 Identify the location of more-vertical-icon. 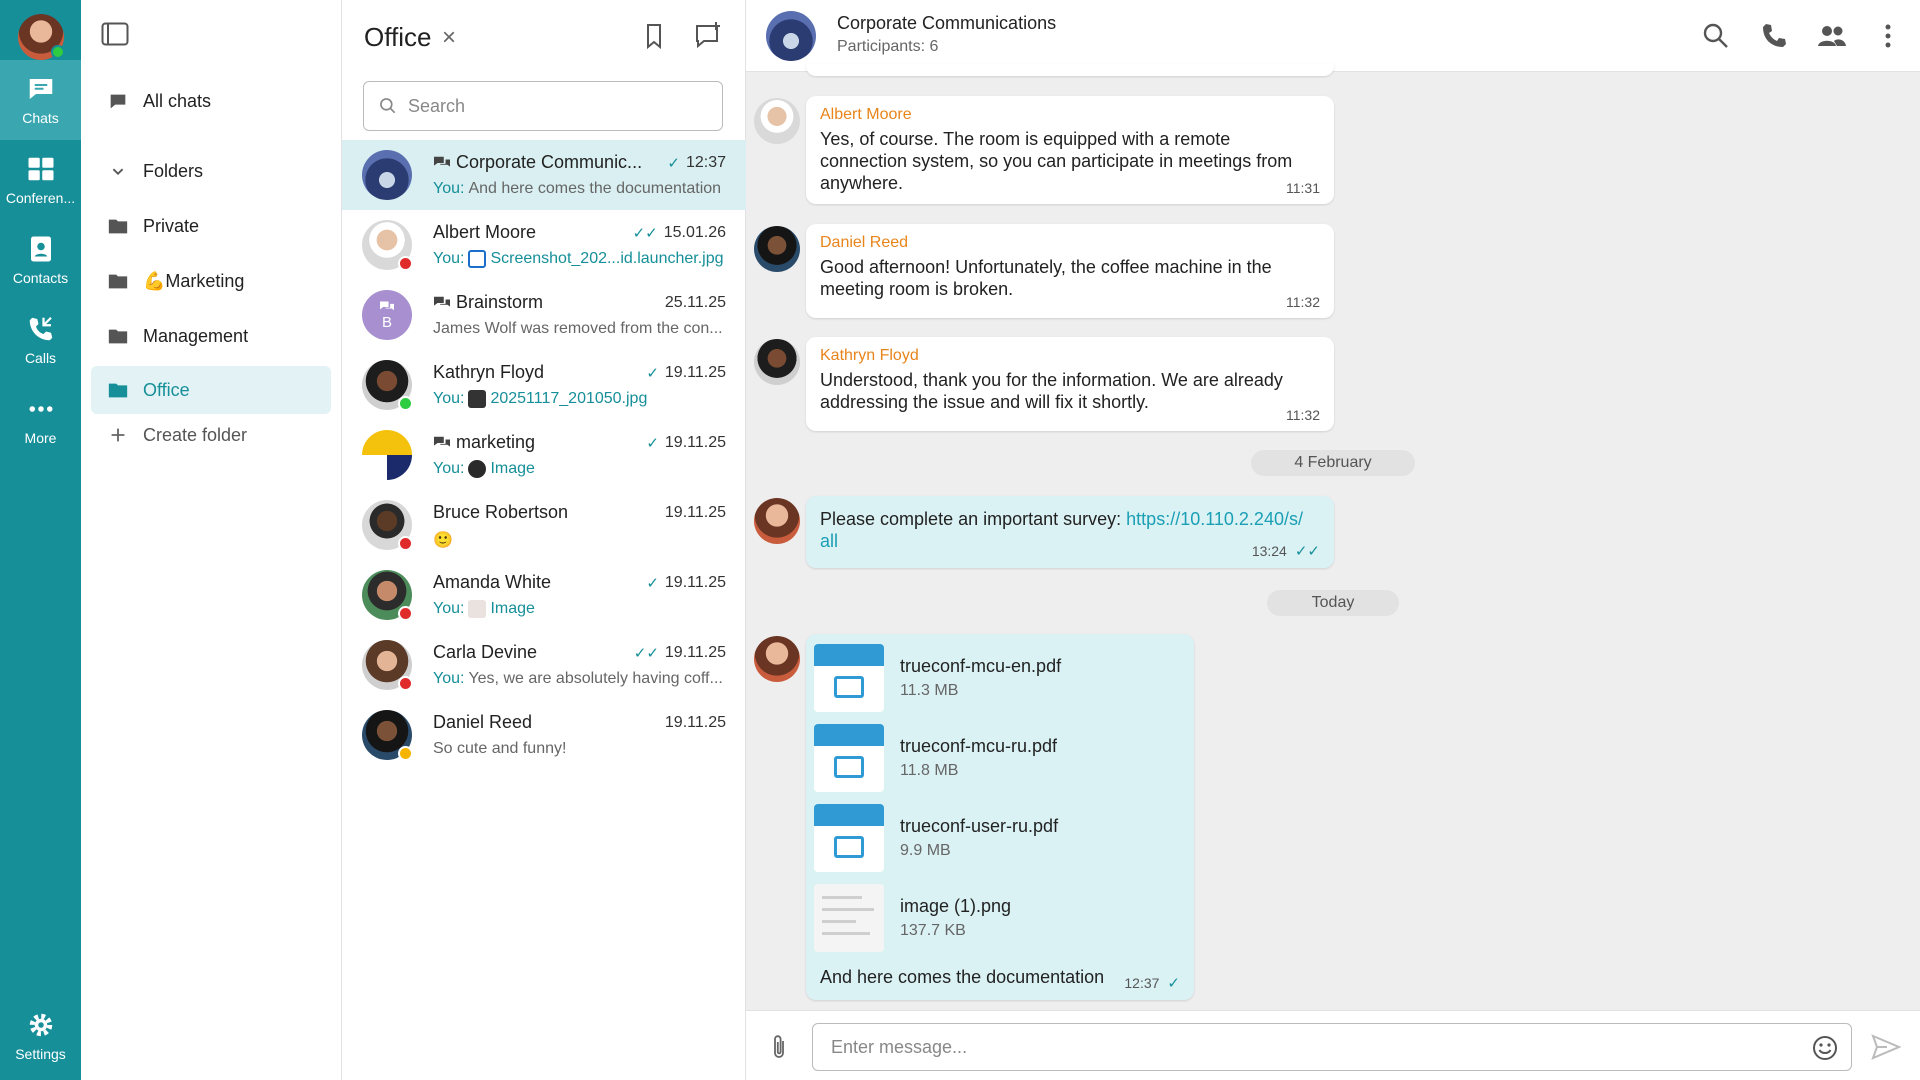
(1888, 36).